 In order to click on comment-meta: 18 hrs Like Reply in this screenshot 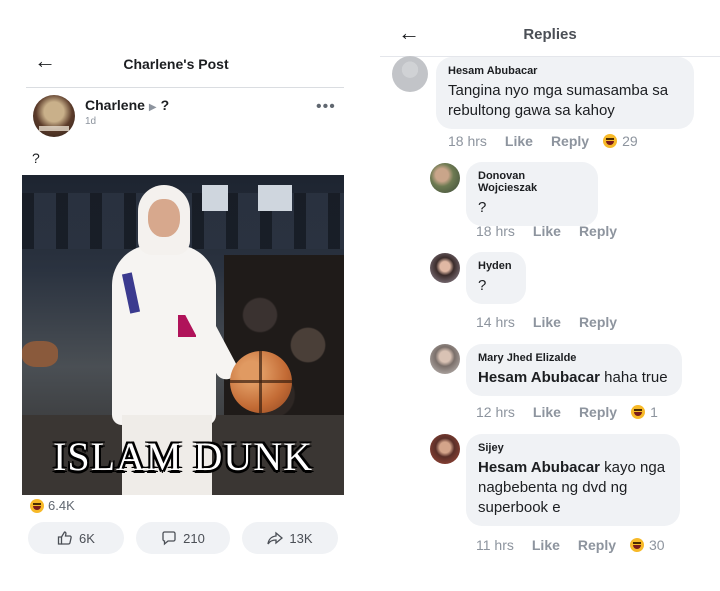, I will do `click(546, 231)`.